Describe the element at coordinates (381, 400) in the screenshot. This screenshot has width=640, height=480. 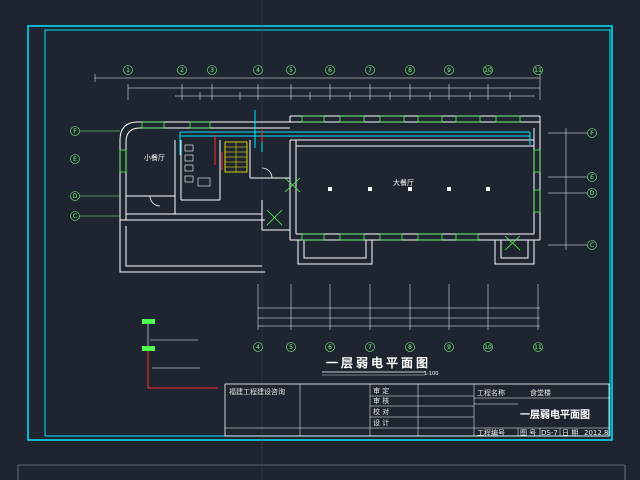
I see `tb-row-2: 审 核` at that location.